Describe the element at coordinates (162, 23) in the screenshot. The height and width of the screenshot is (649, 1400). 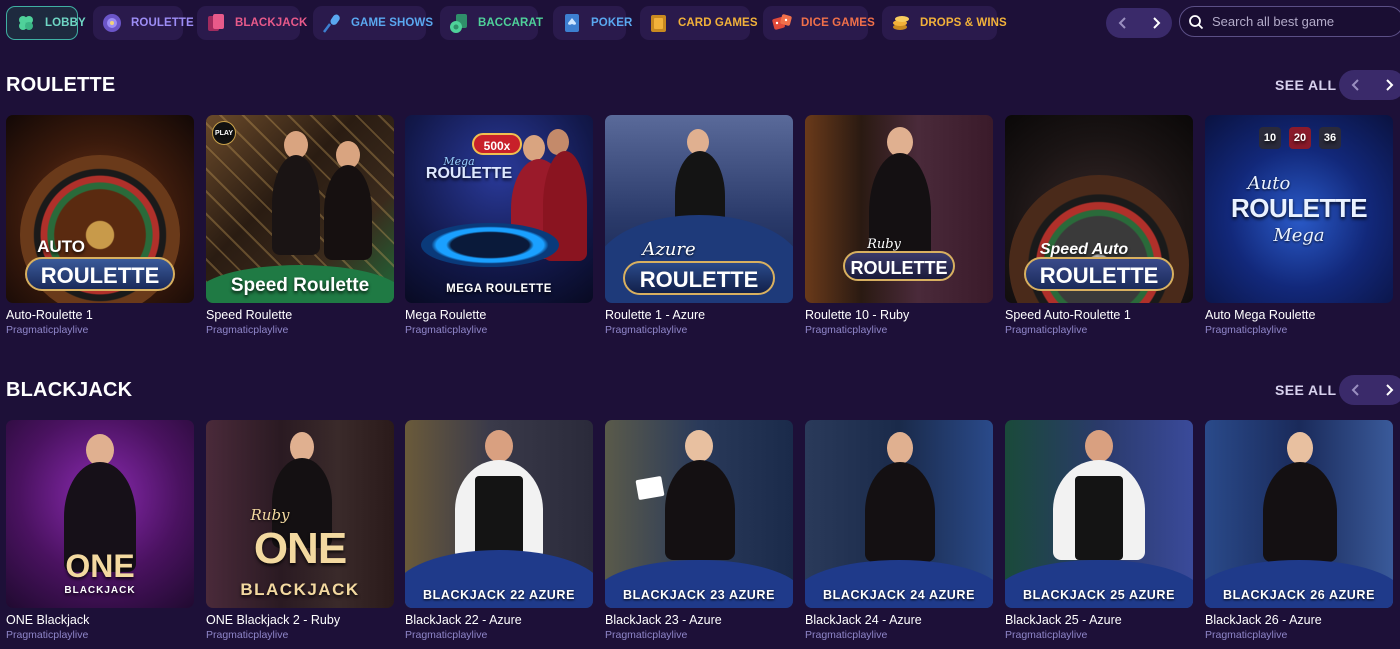
I see `nav-item-label: ROULETTE` at that location.